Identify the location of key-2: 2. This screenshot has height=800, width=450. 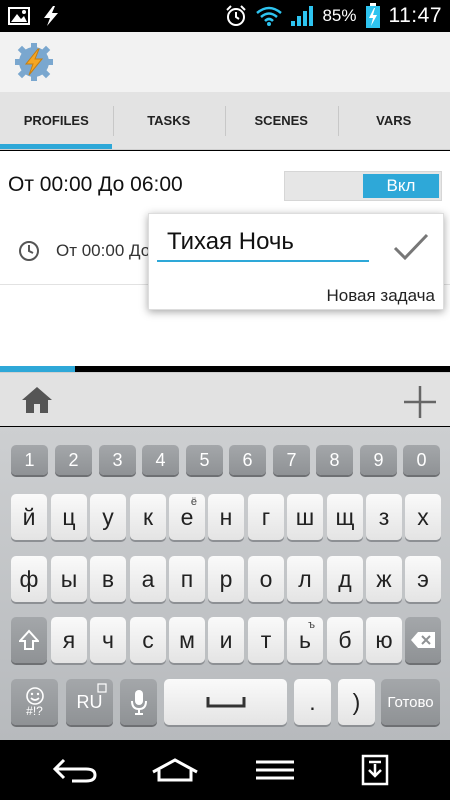
(73, 460).